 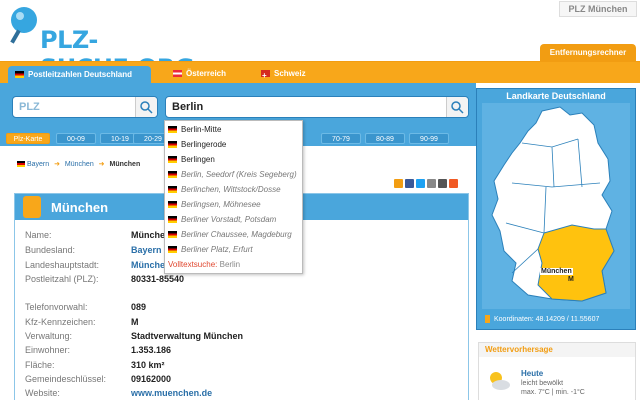 I want to click on switzerland-flag-icon, so click(x=265, y=75).